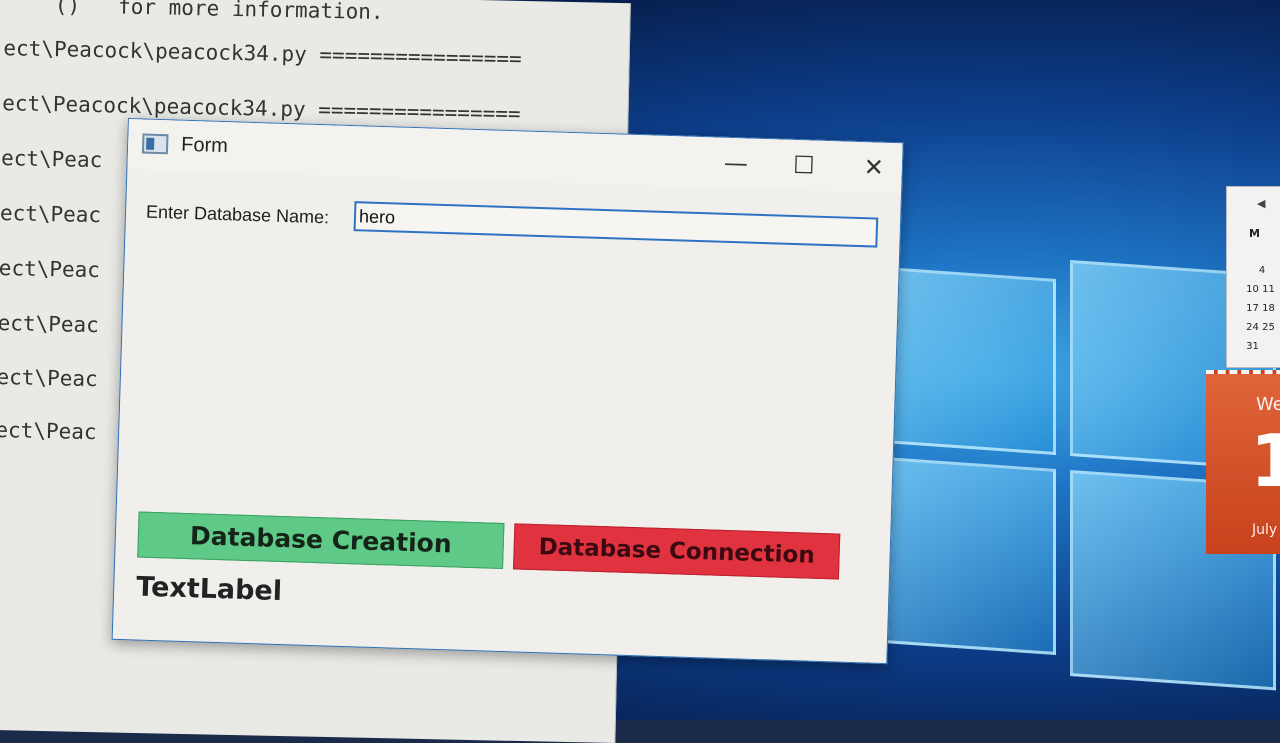 The image size is (1280, 743). Describe the element at coordinates (1261, 203) in the screenshot. I see `calendar-prev-icon: ◀` at that location.